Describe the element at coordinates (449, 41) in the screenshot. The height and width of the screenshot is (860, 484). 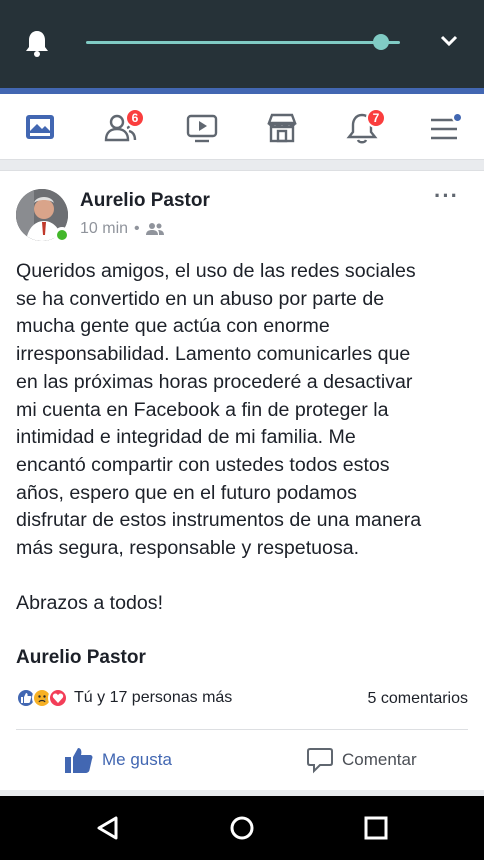
I see `chevron-down-icon` at that location.